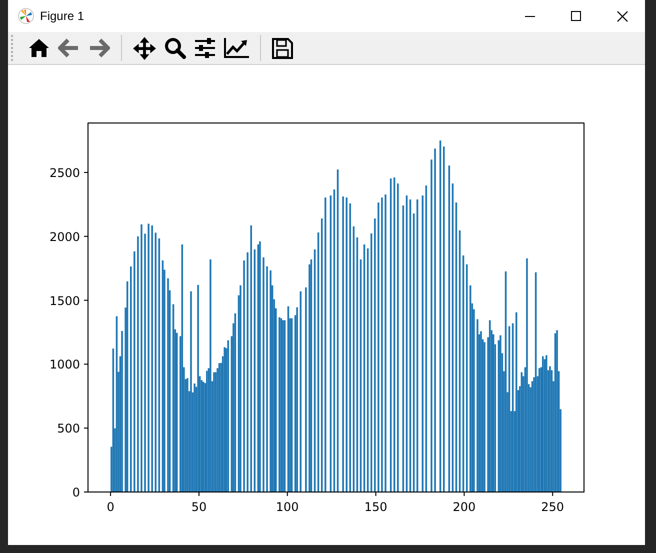  I want to click on y-tick-label: 500, so click(68, 429).